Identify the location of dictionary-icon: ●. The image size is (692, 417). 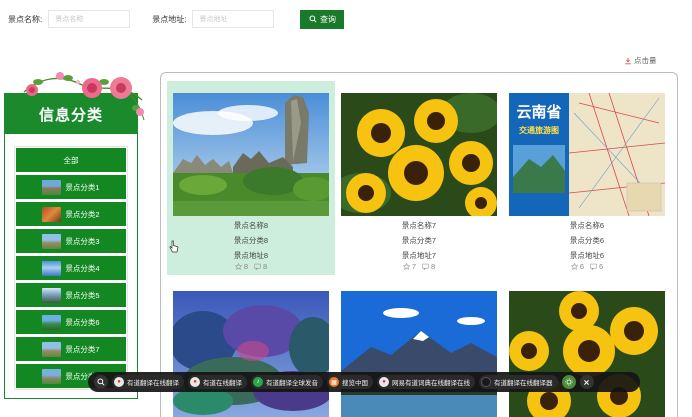
(384, 382).